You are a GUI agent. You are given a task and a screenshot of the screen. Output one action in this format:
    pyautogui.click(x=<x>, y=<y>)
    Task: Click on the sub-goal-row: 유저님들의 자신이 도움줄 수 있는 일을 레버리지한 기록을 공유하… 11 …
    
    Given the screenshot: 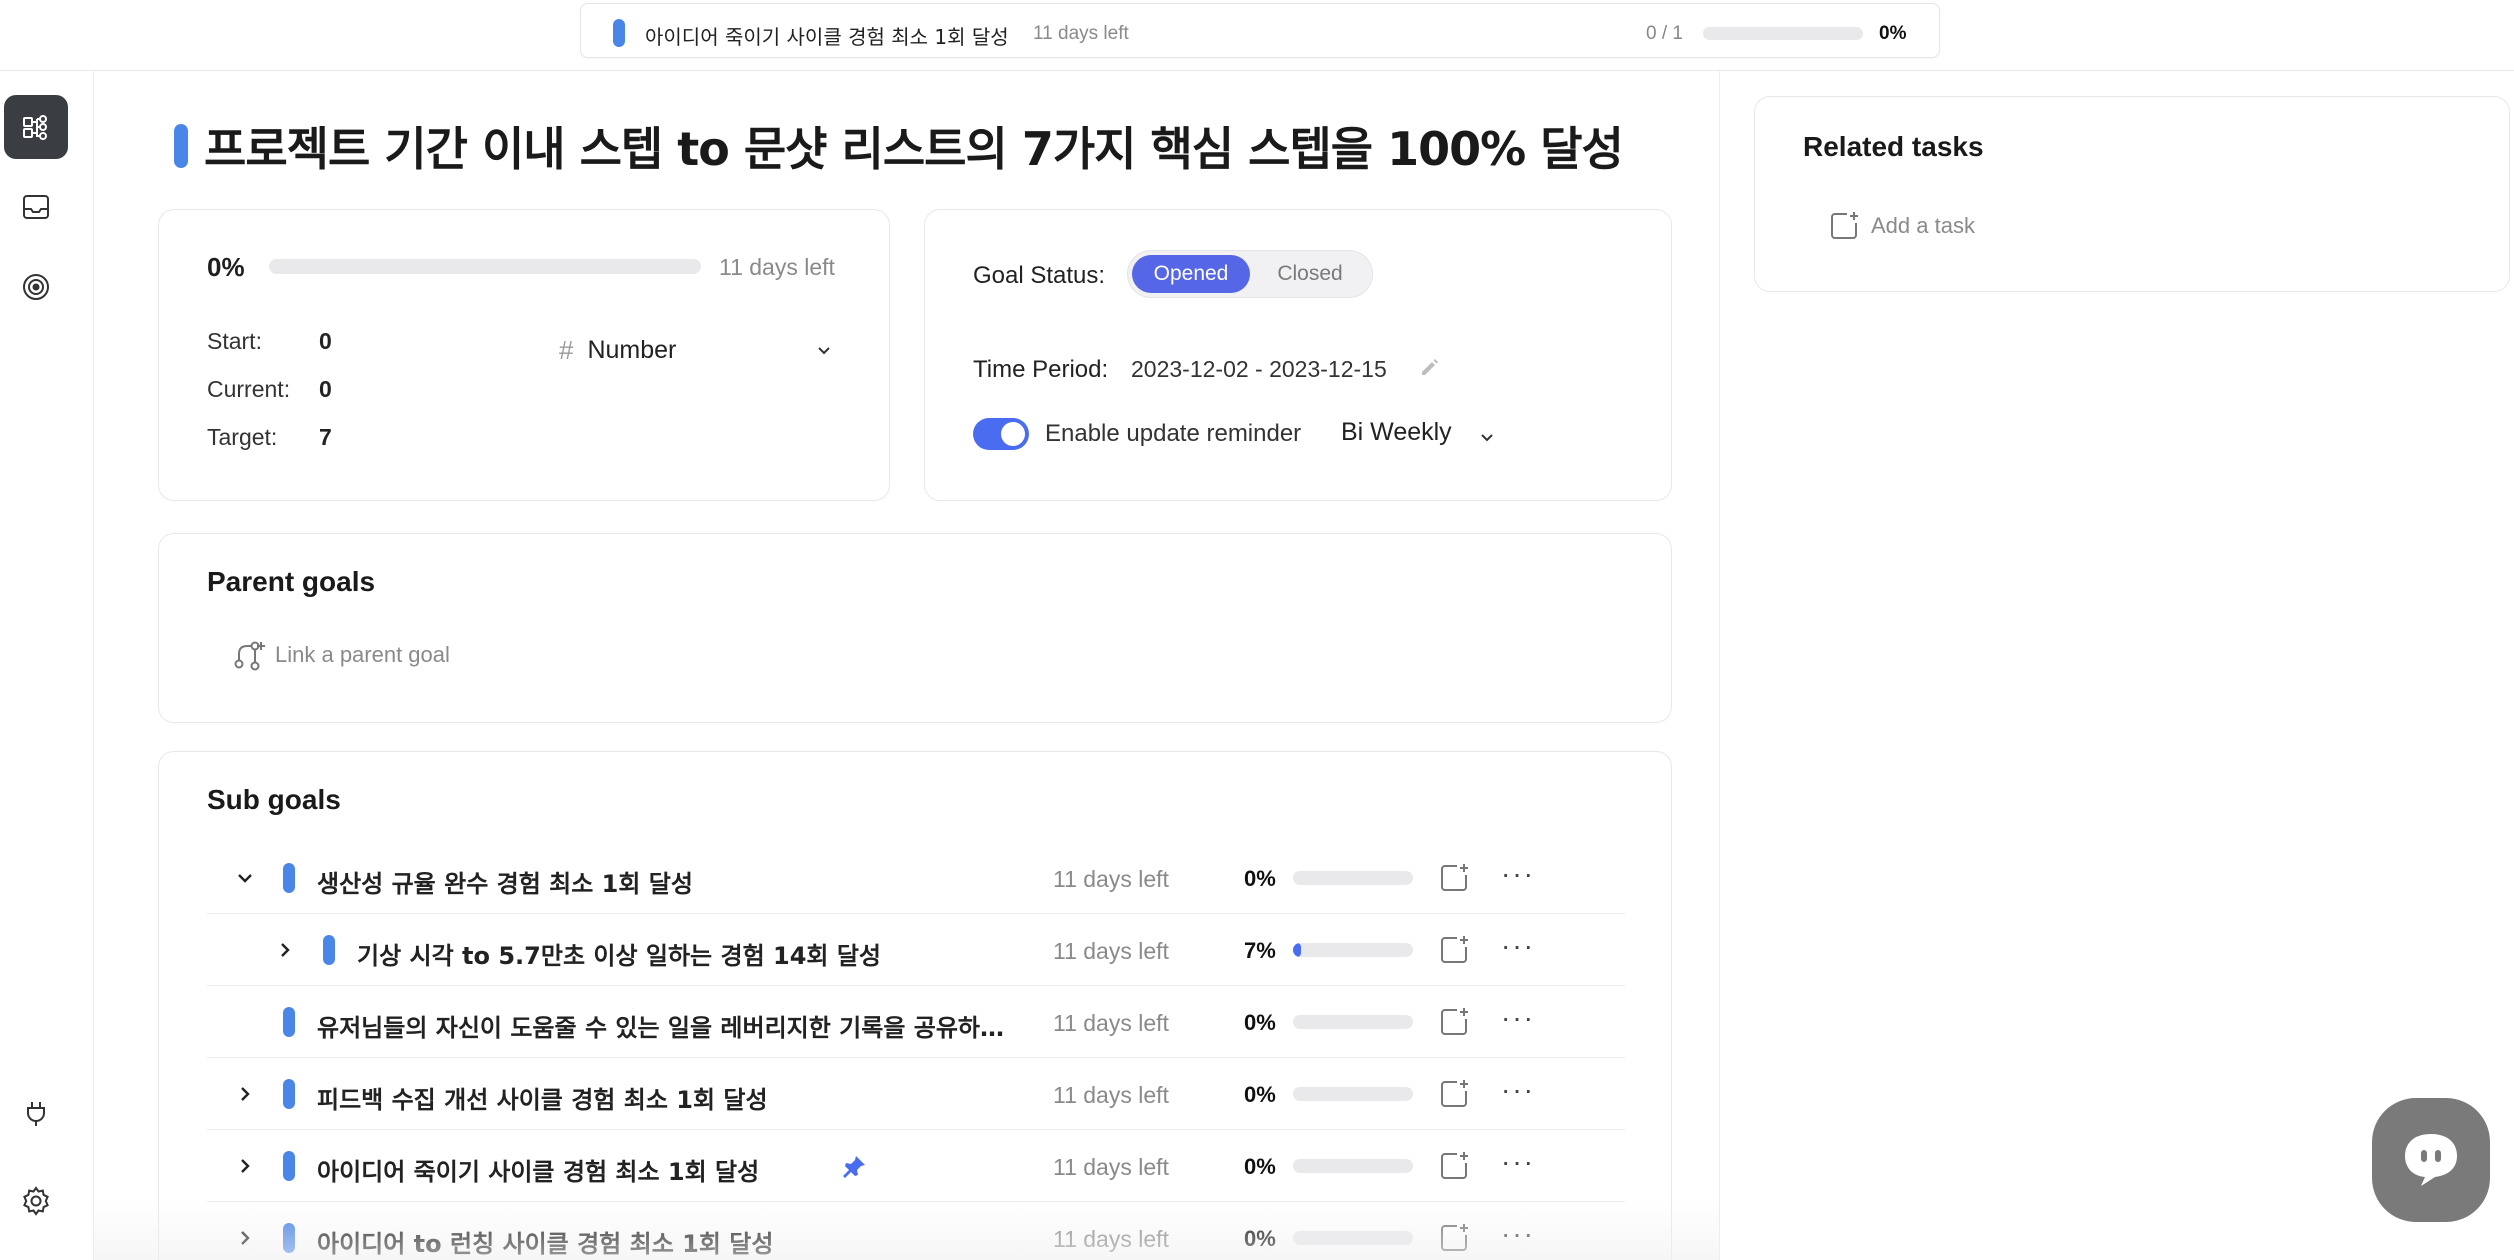 What is the action you would take?
    pyautogui.click(x=916, y=1022)
    